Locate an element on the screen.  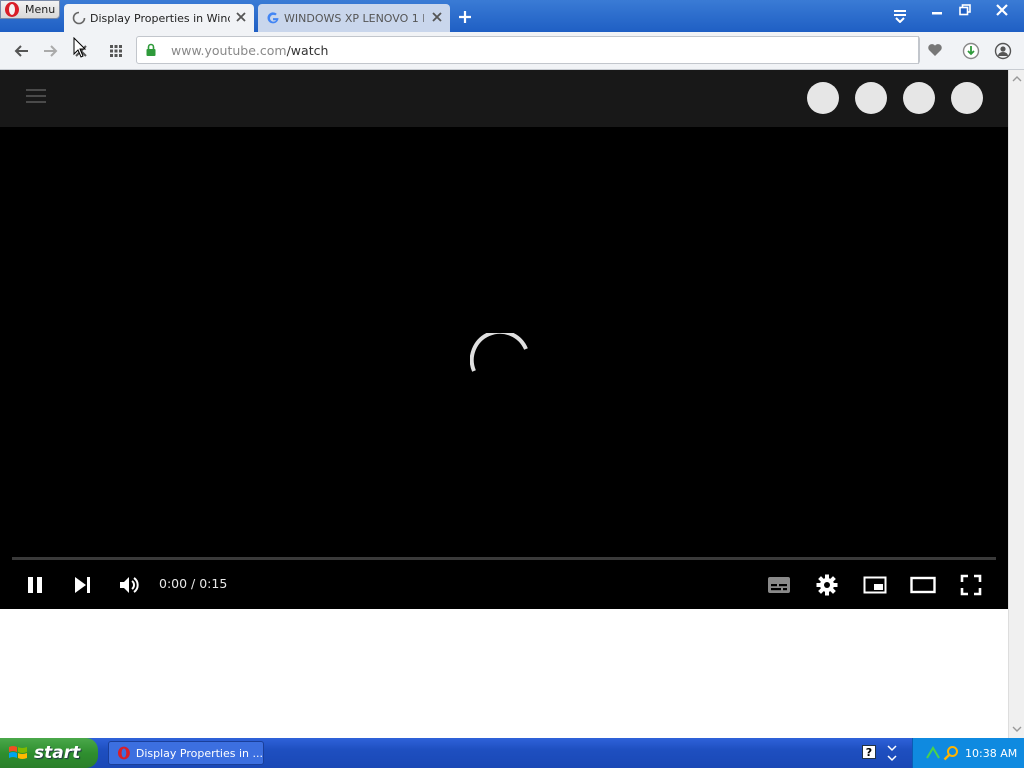
tab-windows-xp-lenovo: WINDOWS XP LENOVO 1 DO is located at coordinates (354, 18).